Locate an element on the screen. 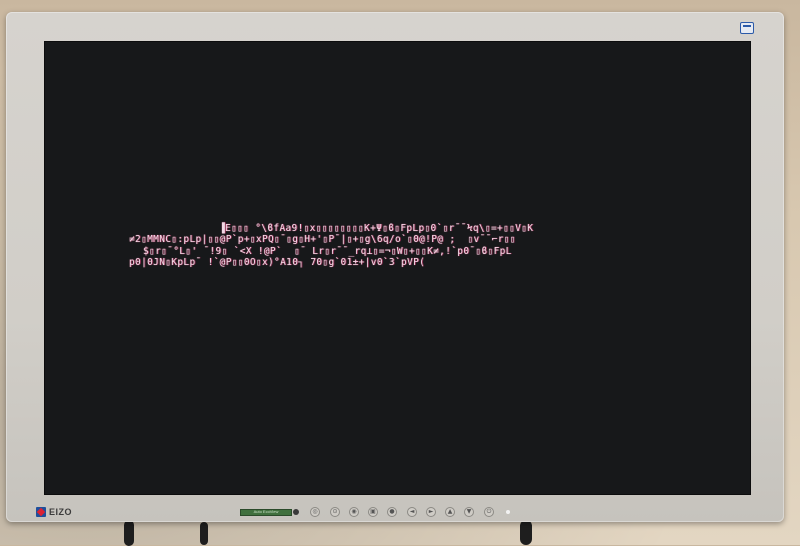  monitor-button-9: ▼ is located at coordinates (469, 512).